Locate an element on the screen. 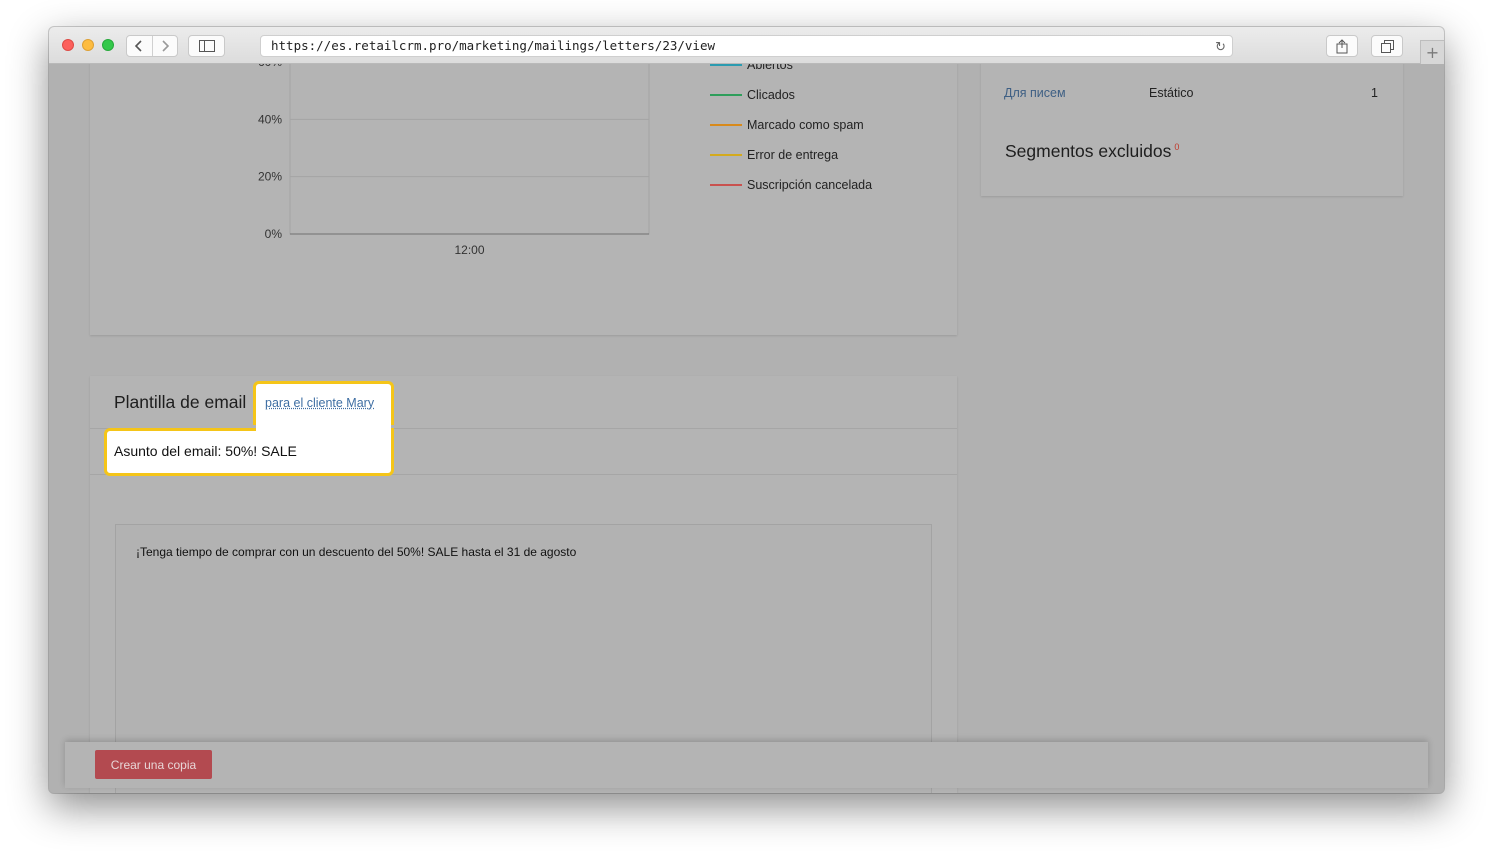 Image resolution: width=1493 pixels, height=864 pixels. sidebar-icon is located at coordinates (206, 46).